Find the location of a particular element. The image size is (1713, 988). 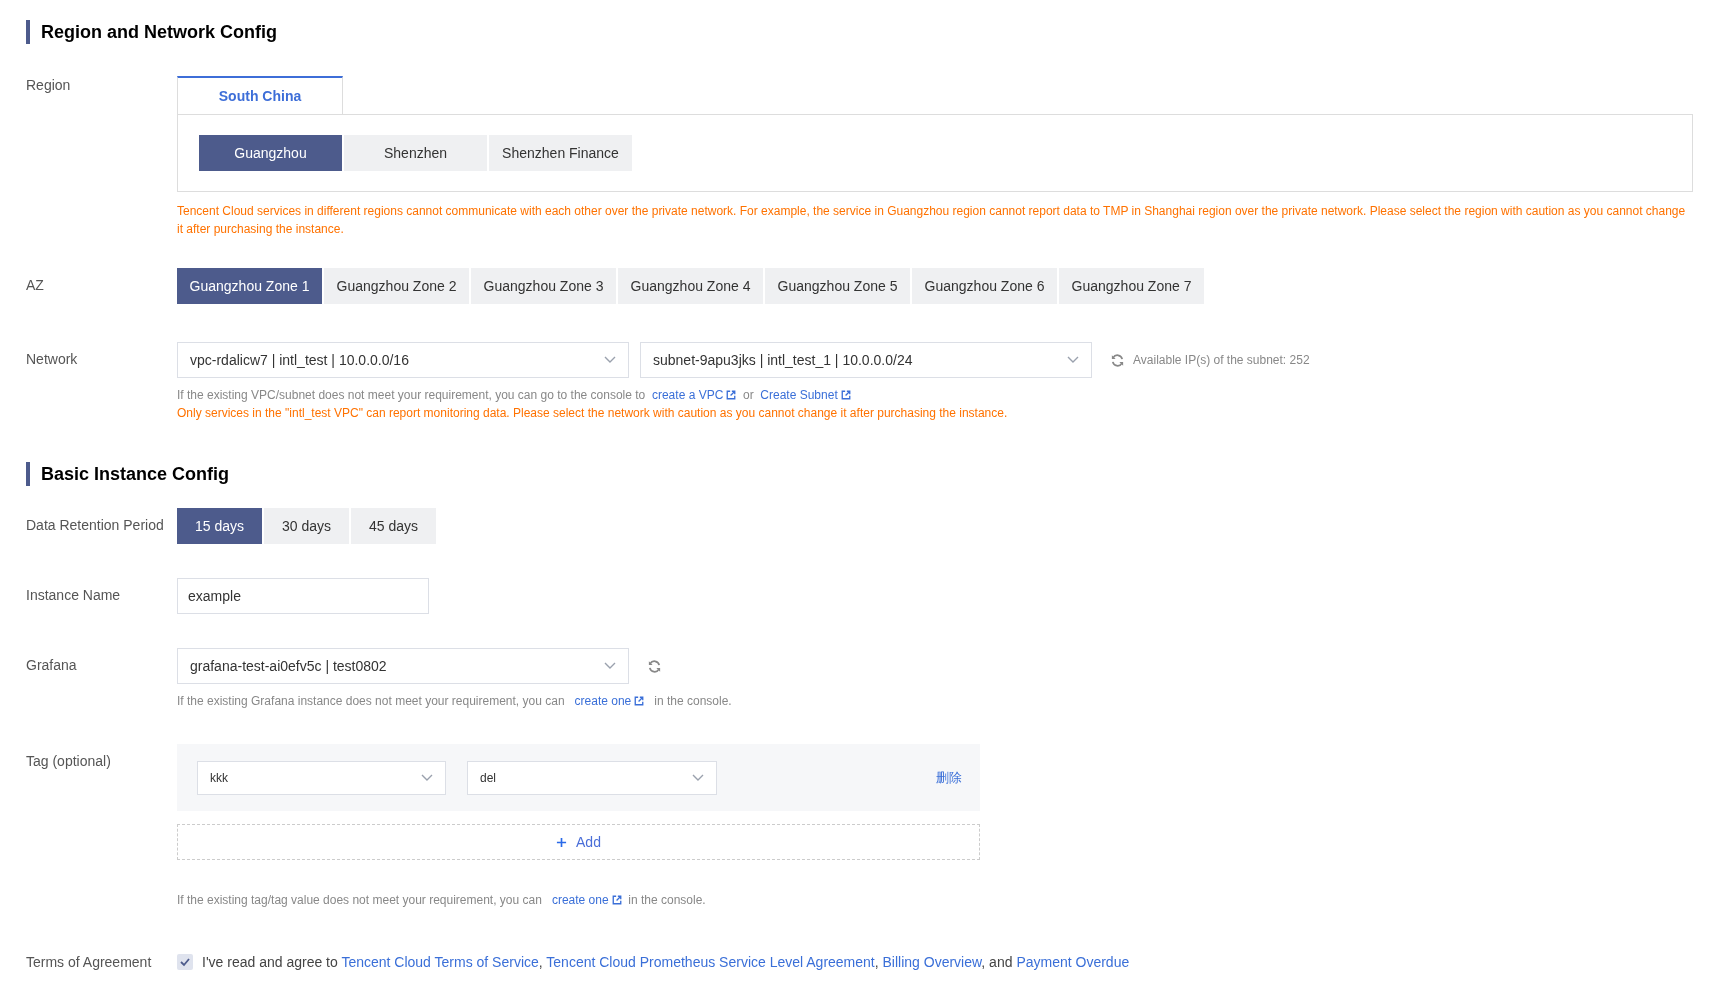

agreement-link: Tencent Cloud Terms of Service is located at coordinates (440, 962).